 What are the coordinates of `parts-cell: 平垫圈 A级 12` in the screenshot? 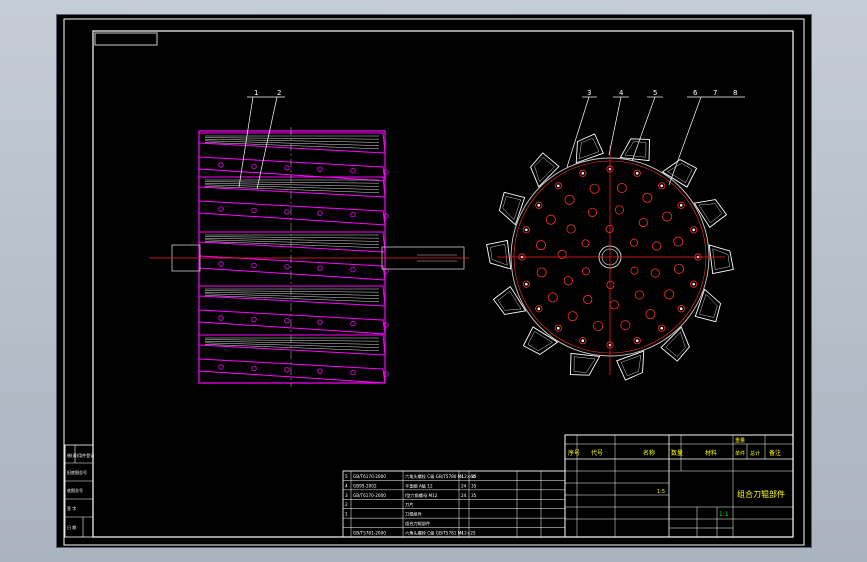 It's located at (419, 485).